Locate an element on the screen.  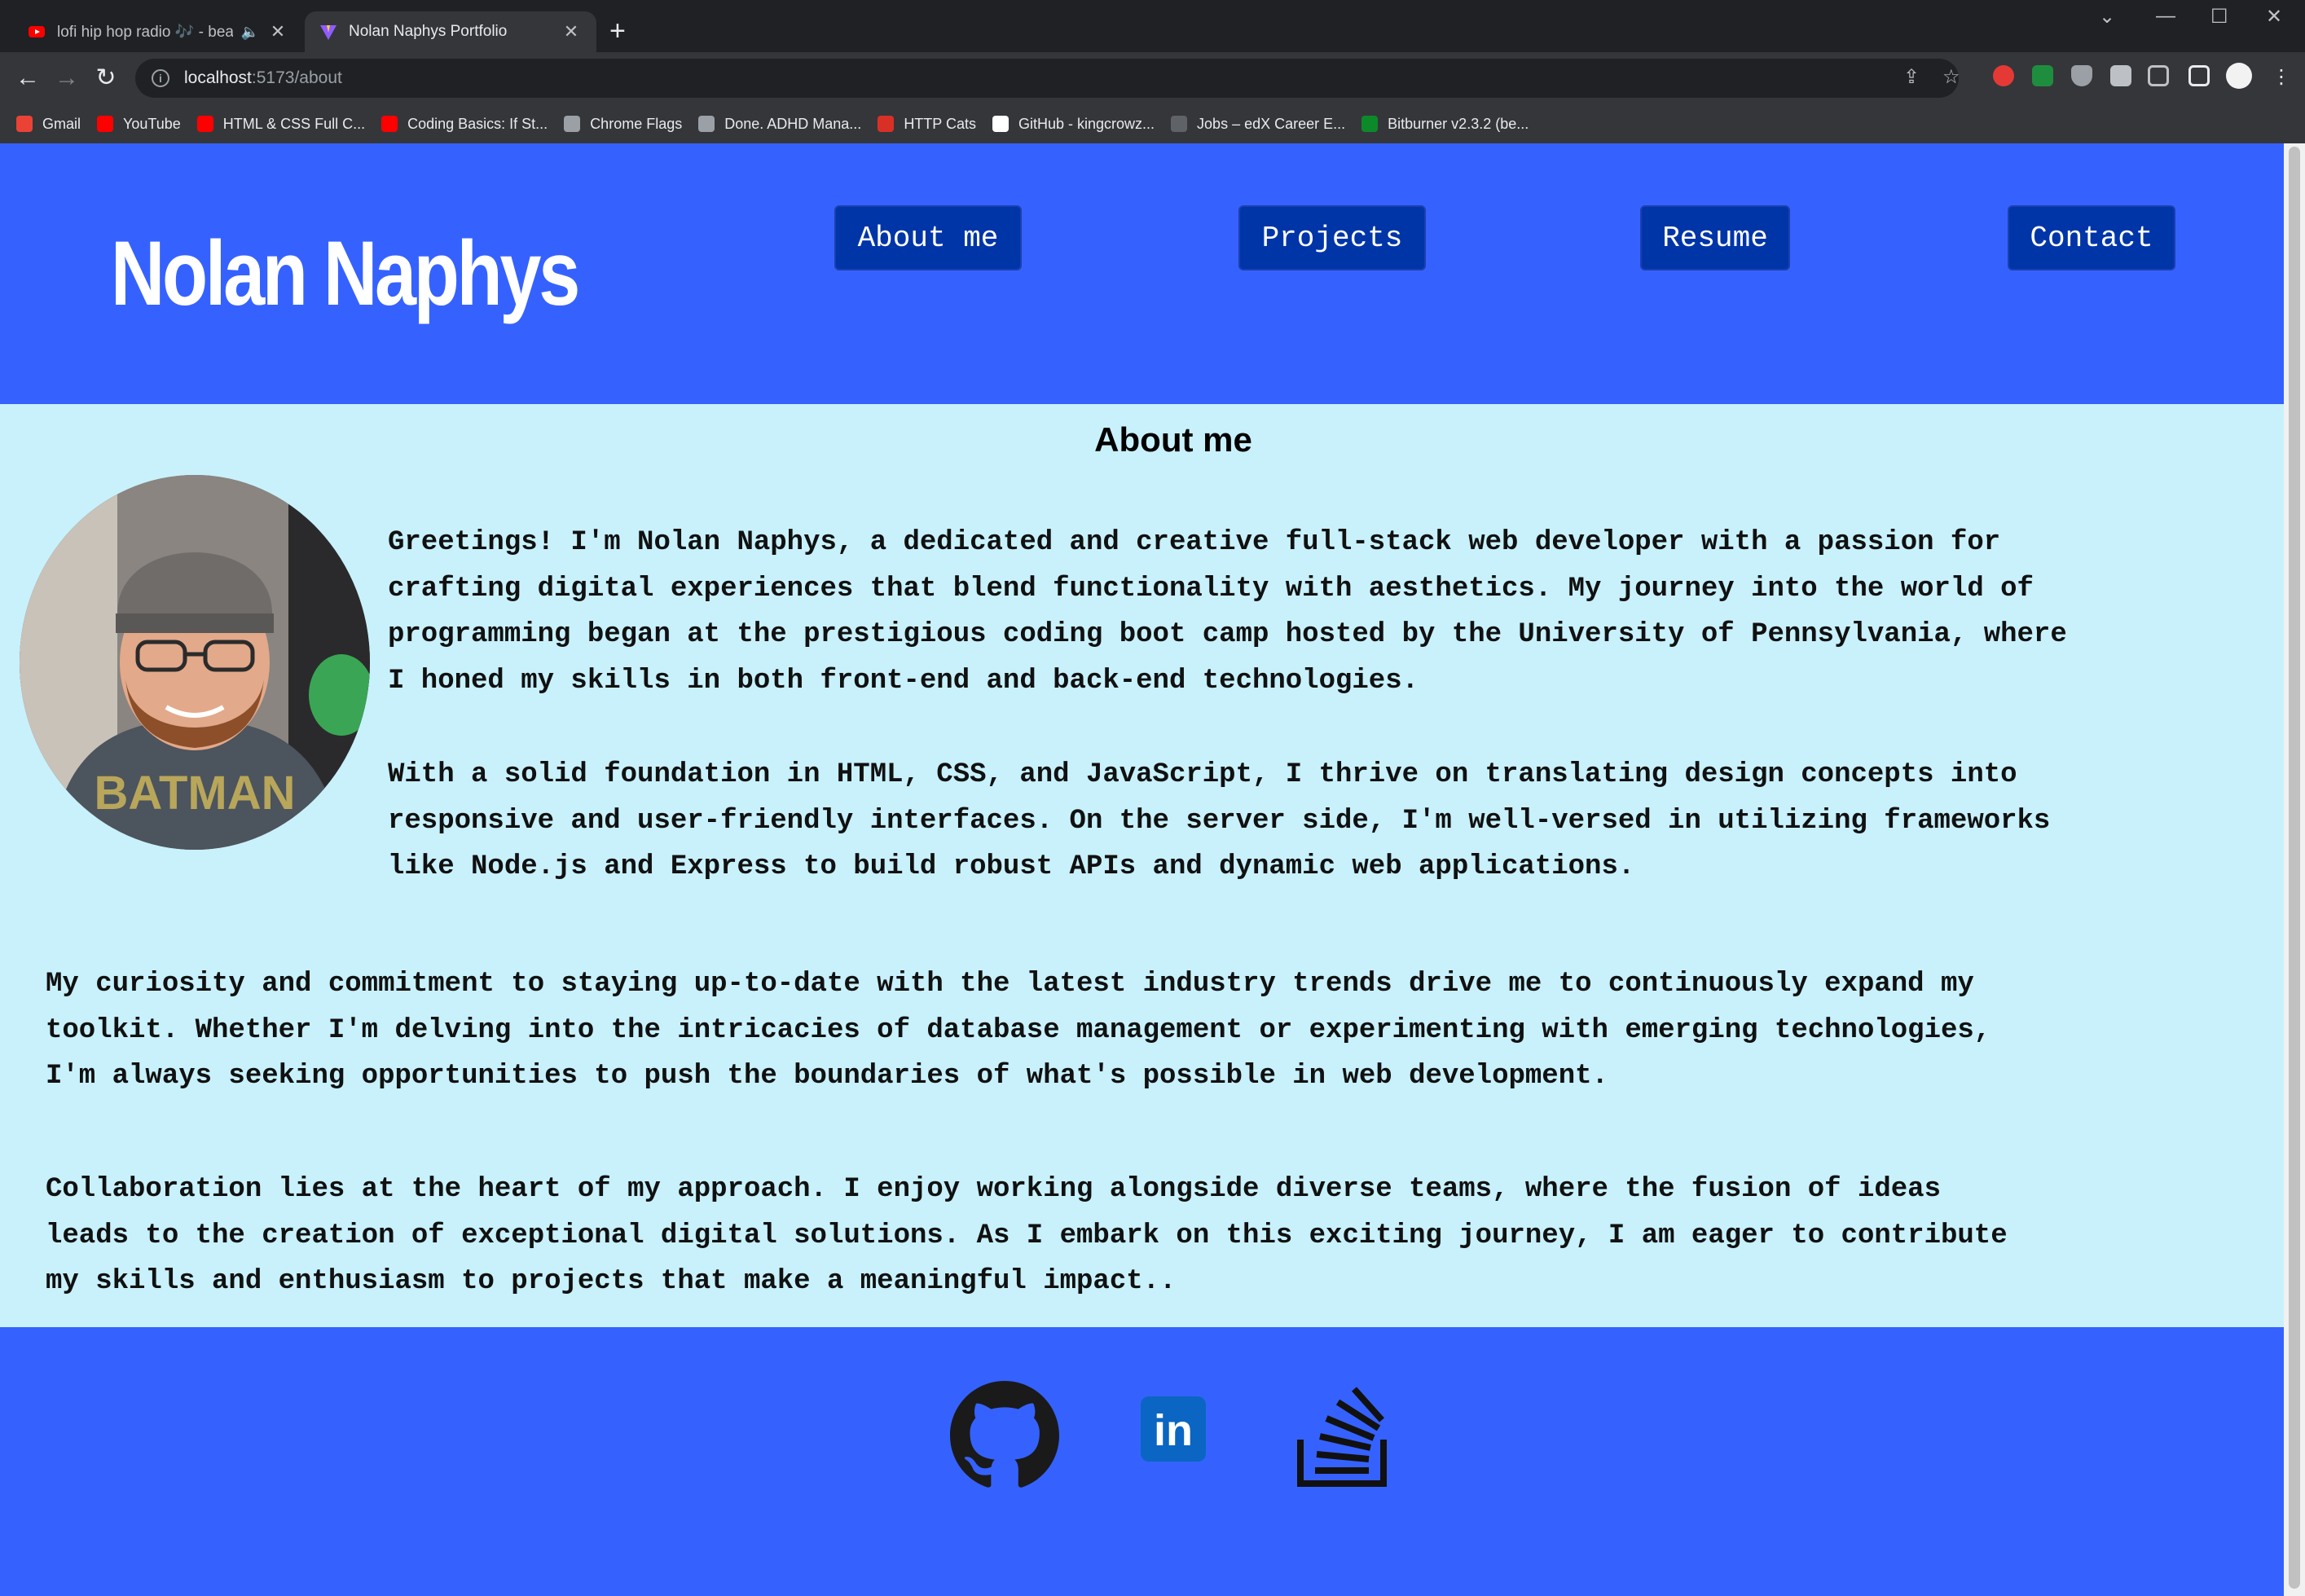
browser-tab-portfolio: Nolan Naphys Portfolio ✕ is located at coordinates (451, 31).